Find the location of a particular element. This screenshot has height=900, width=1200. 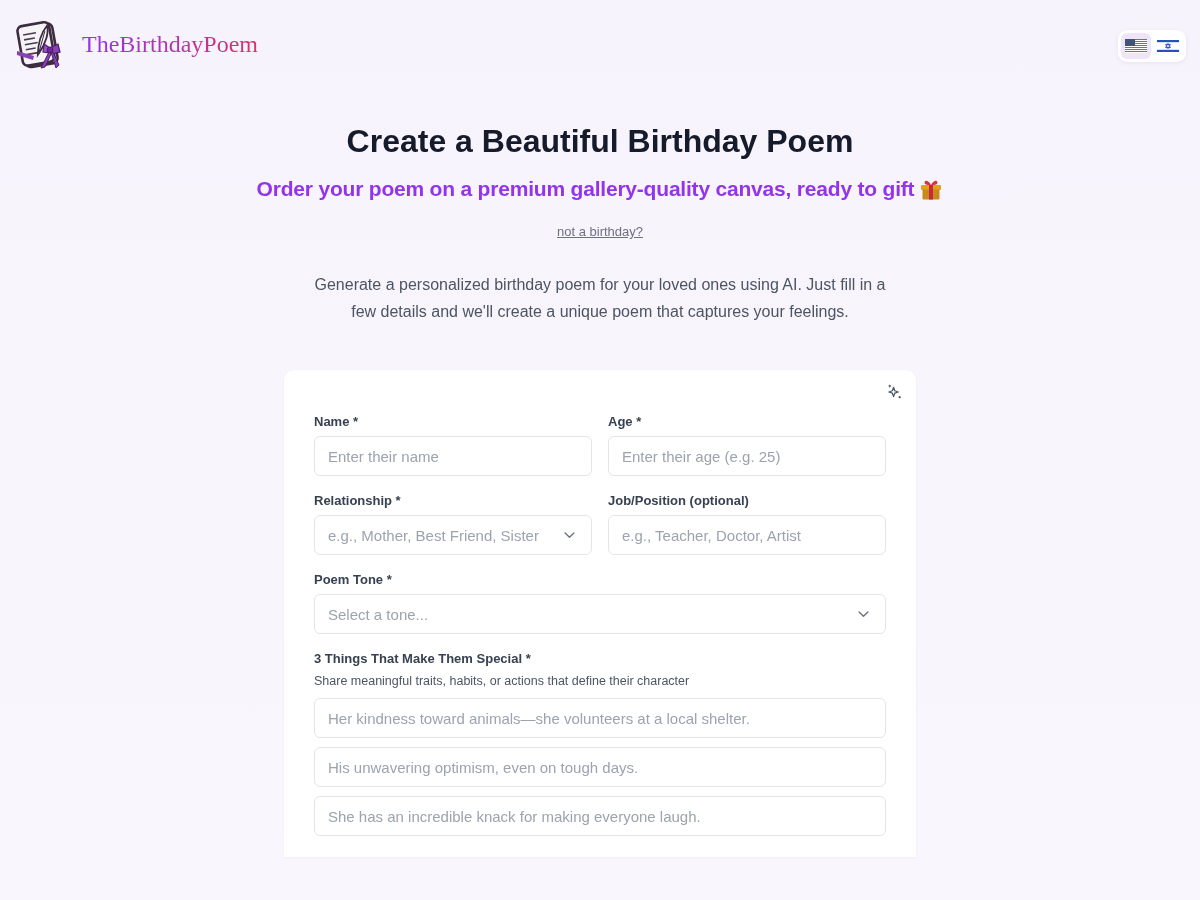

text-link: not a birthday? is located at coordinates (600, 232).